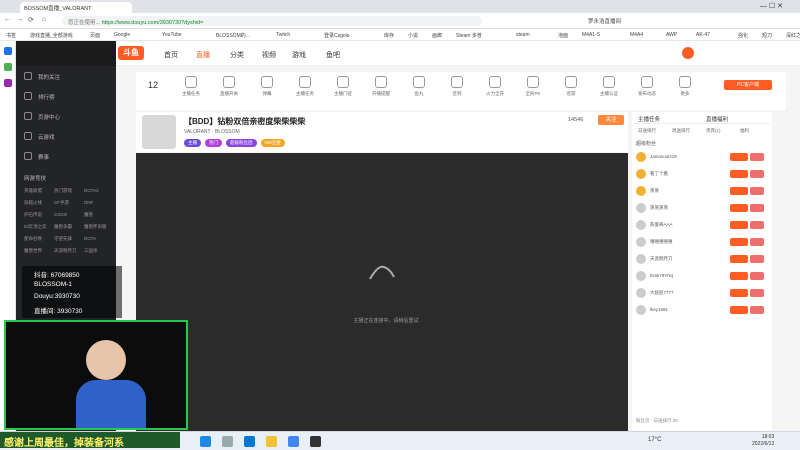  I want to click on toolbar-item: 巡游, so click(571, 86).